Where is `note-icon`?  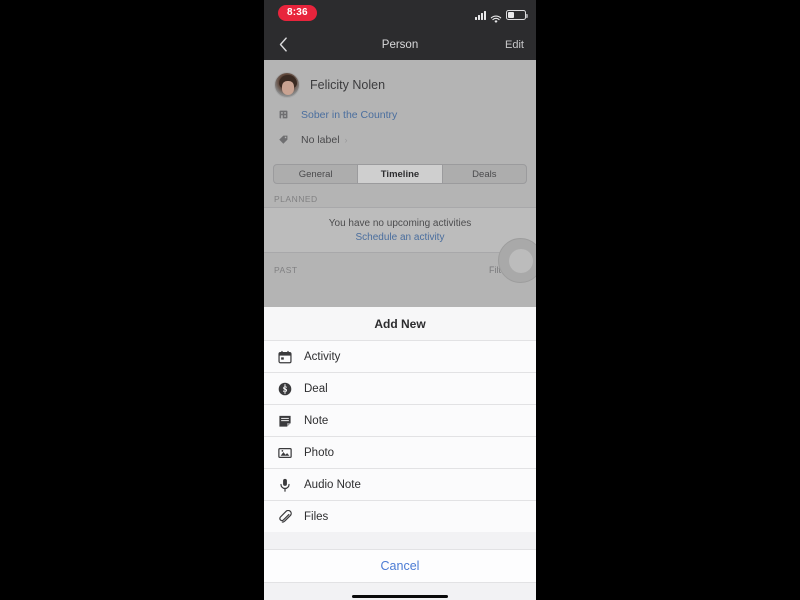 note-icon is located at coordinates (284, 420).